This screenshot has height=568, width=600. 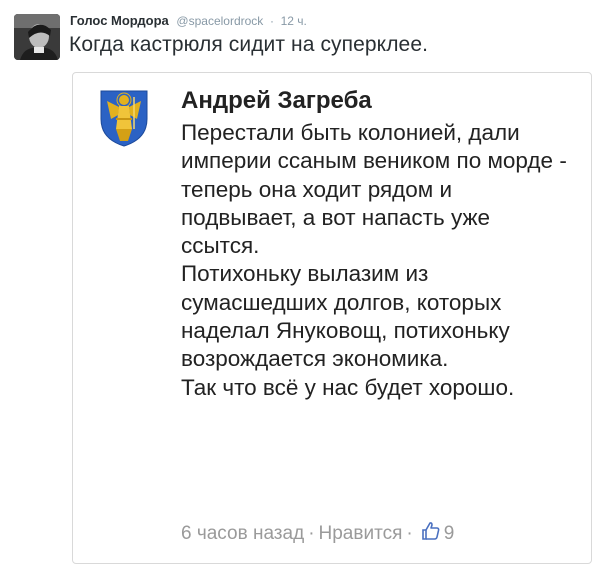 I want to click on tweet-header: Голос Мордора @spacelordrock · 12 ч., so click(x=188, y=20).